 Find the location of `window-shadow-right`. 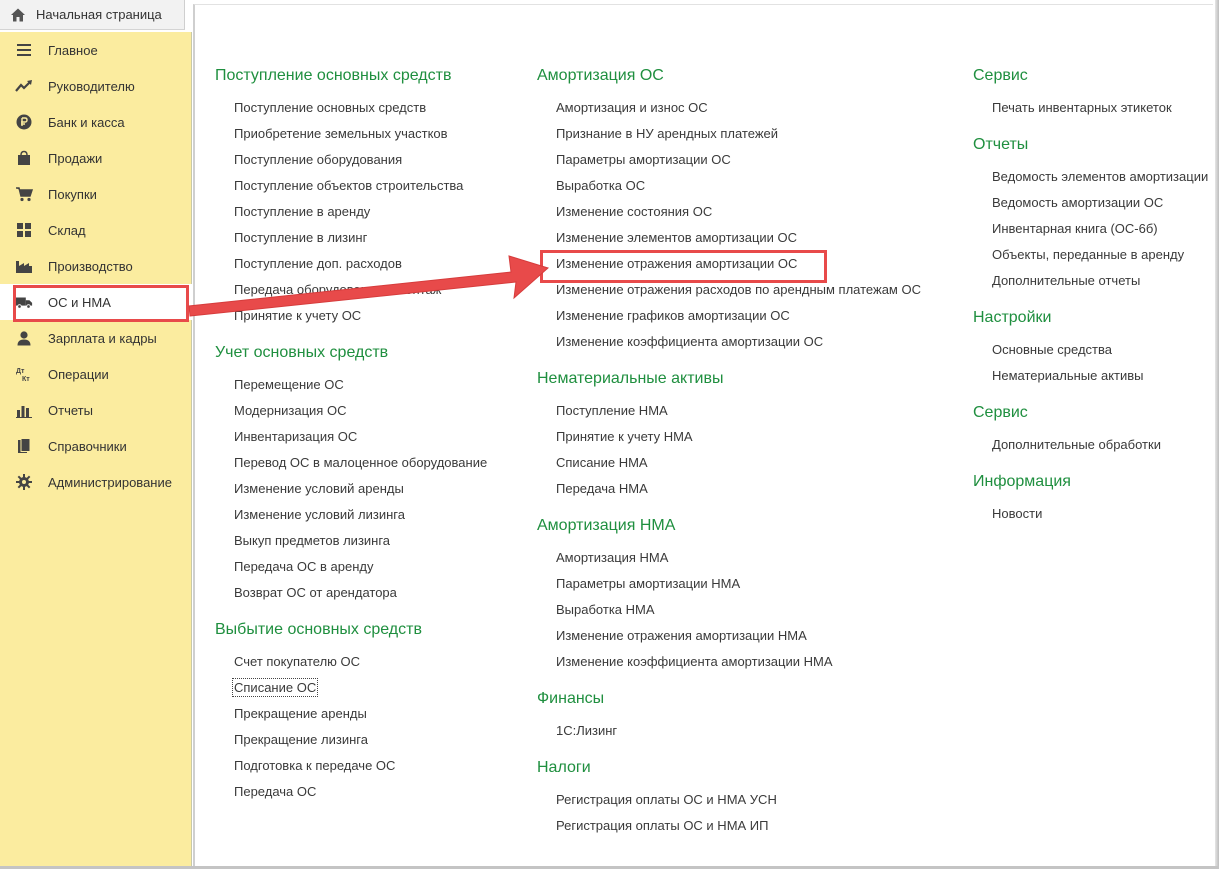

window-shadow-right is located at coordinates (1217, 434).